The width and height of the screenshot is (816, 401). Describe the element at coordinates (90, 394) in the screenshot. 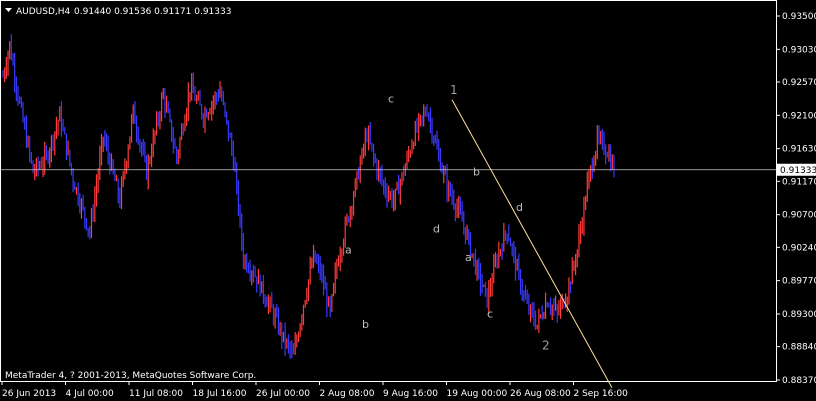

I see `x-tick-label: 4 Jul 00:00` at that location.